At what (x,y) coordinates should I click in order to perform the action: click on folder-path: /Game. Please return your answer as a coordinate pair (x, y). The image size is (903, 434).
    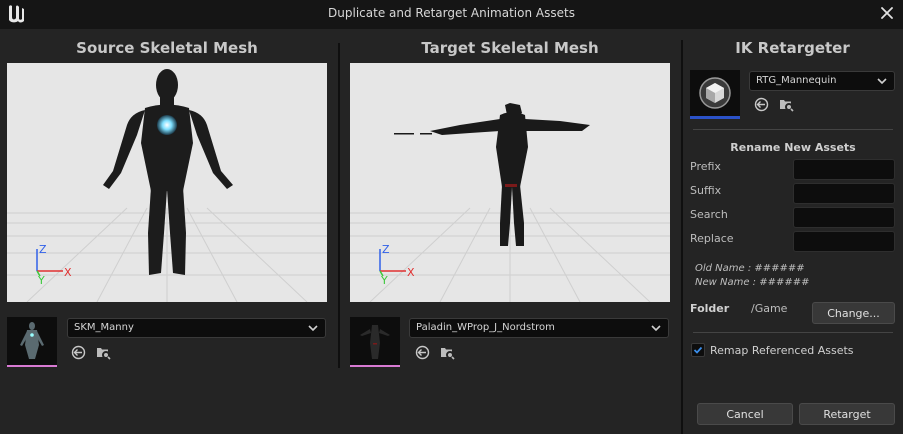
    Looking at the image, I should click on (769, 308).